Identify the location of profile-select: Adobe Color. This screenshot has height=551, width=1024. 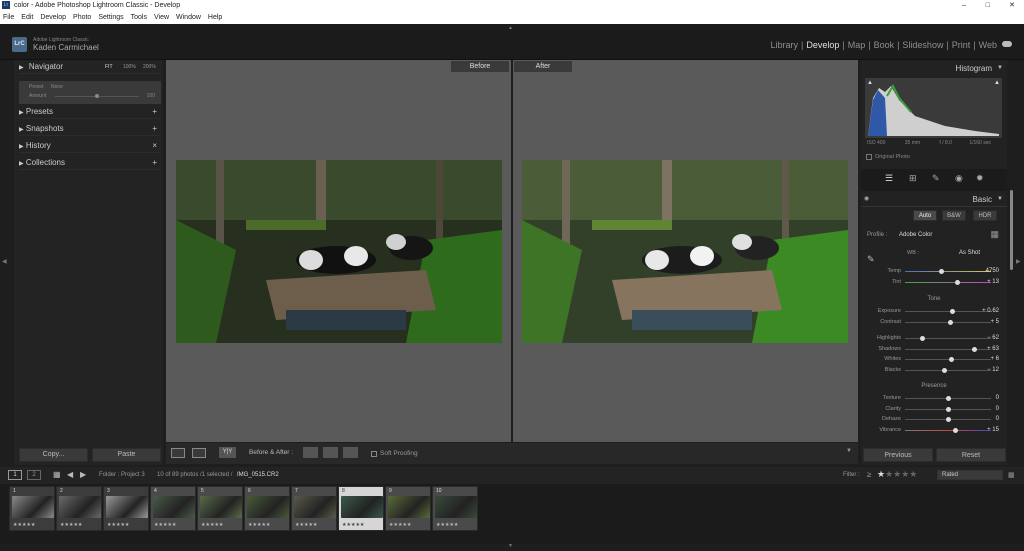
(915, 235).